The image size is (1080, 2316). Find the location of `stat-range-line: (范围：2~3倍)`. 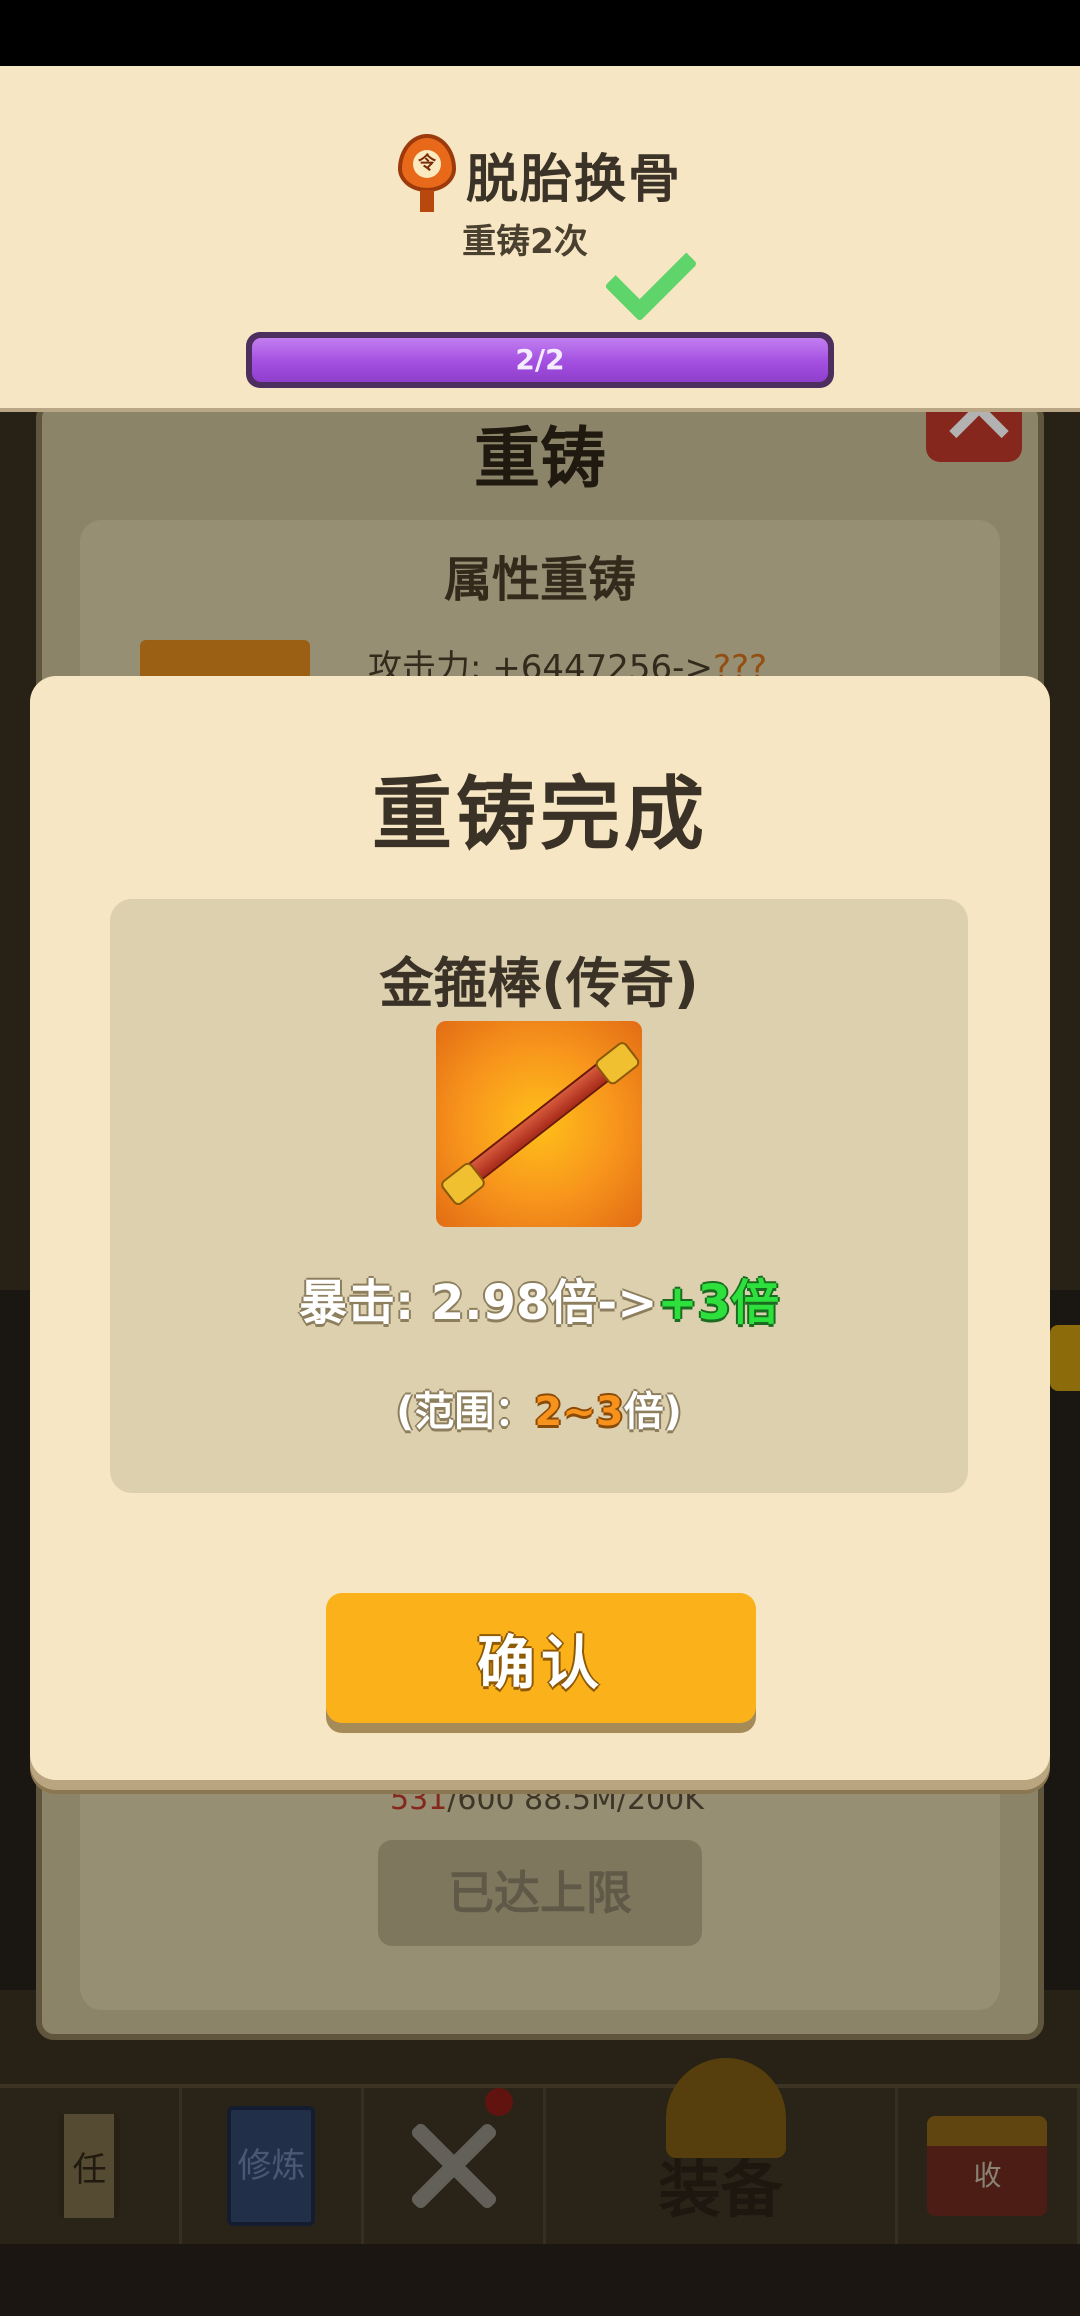

stat-range-line: (范围：2~3倍) is located at coordinates (539, 1408).